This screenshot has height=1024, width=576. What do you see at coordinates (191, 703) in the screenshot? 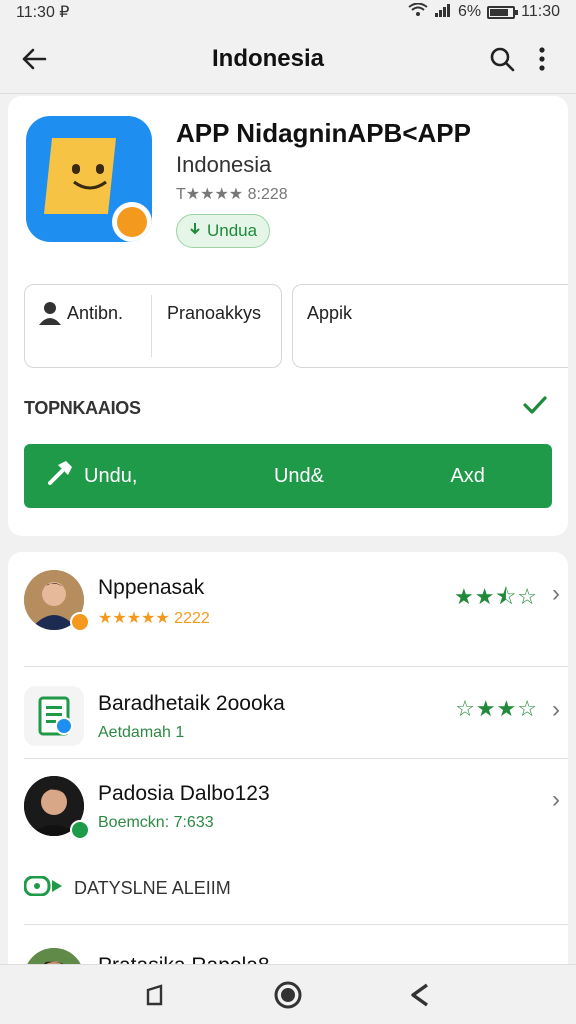
I see `list-item-title: Baradhetaik 2oooka` at bounding box center [191, 703].